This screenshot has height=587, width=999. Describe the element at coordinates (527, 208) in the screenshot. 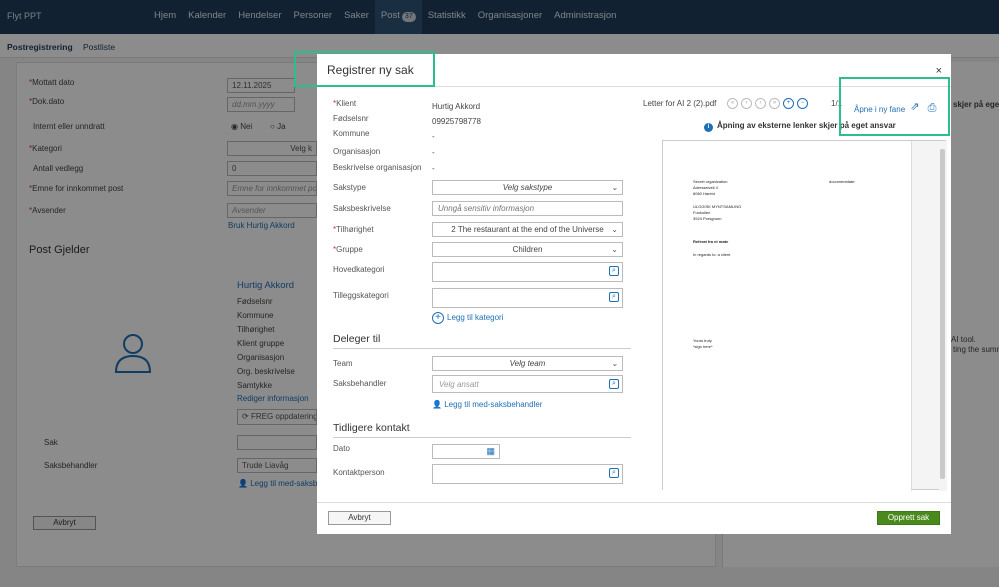

I see `saksbeskrivelse-input` at that location.